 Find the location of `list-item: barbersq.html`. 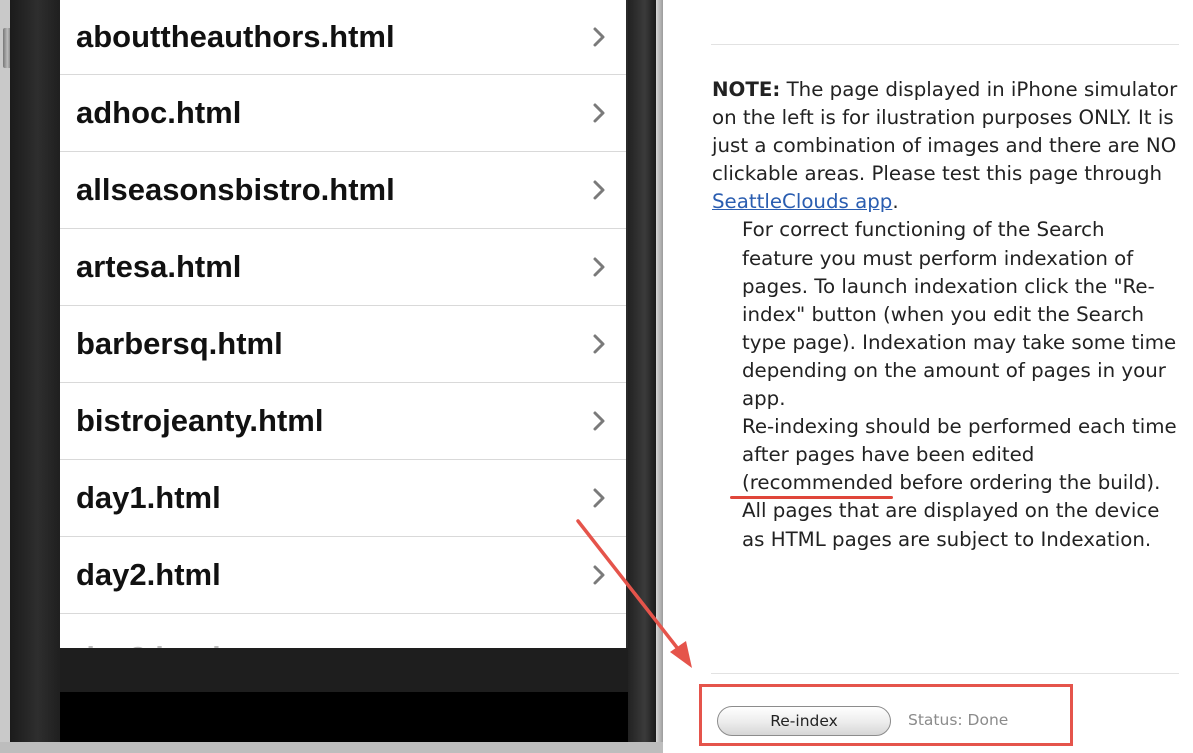

list-item: barbersq.html is located at coordinates (343, 344).